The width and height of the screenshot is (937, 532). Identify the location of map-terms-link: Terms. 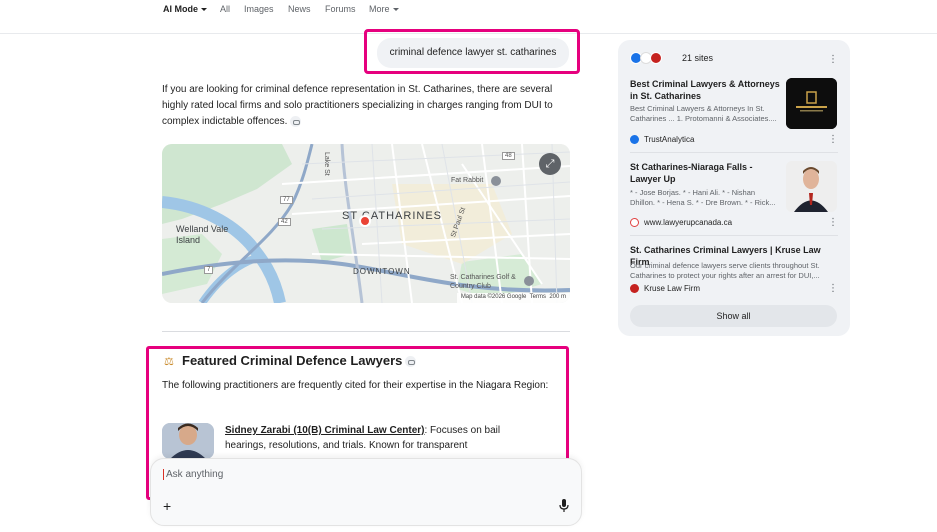
(538, 297).